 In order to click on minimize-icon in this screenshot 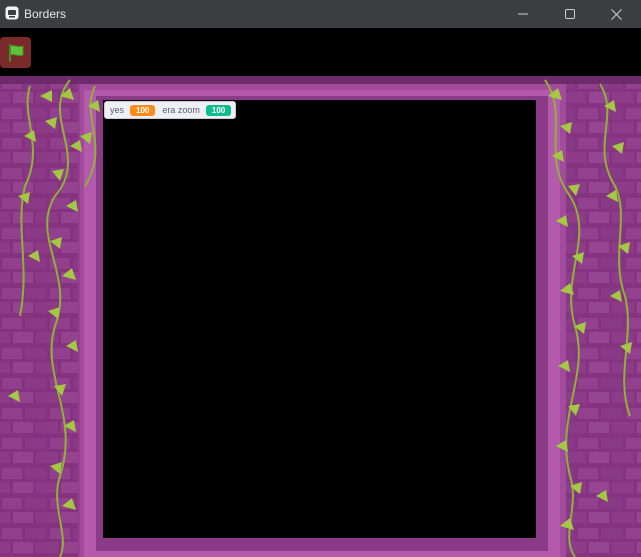, I will do `click(523, 14)`.